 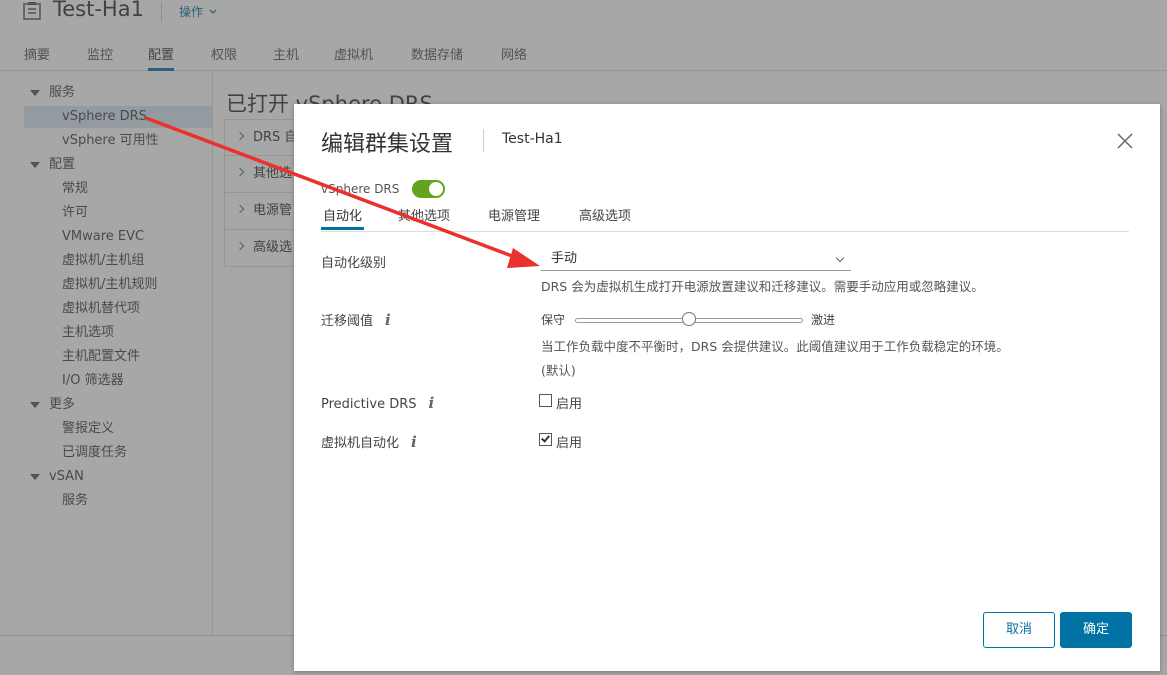 What do you see at coordinates (342, 192) in the screenshot?
I see `annotation-arrow-icon` at bounding box center [342, 192].